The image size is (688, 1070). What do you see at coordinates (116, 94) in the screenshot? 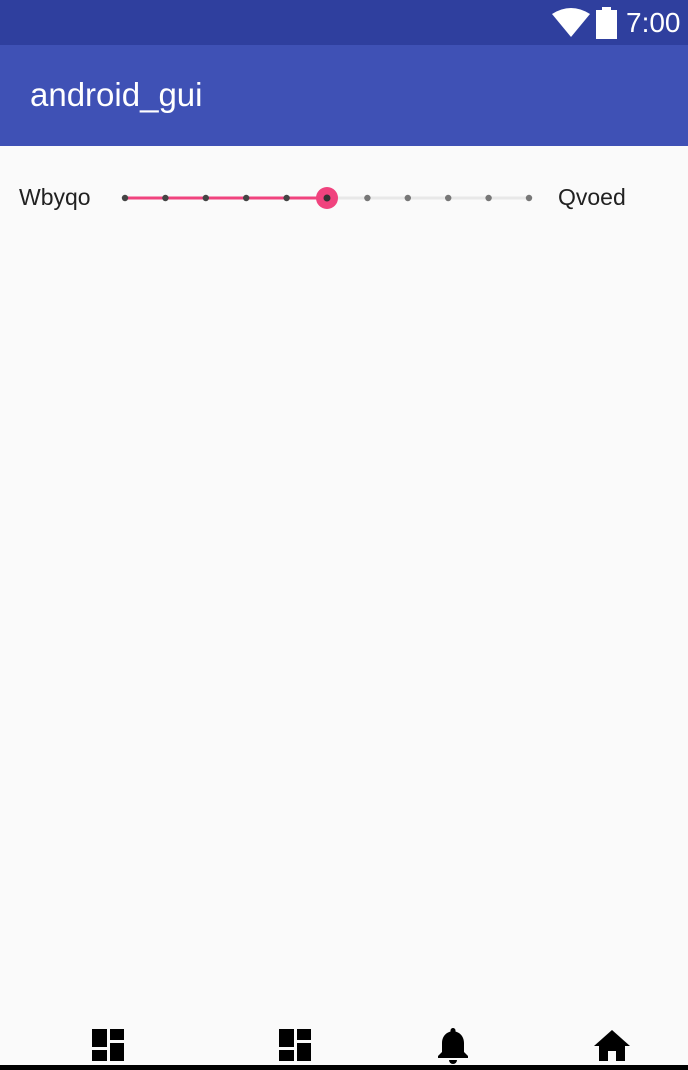
I see `app-title: android_gui` at bounding box center [116, 94].